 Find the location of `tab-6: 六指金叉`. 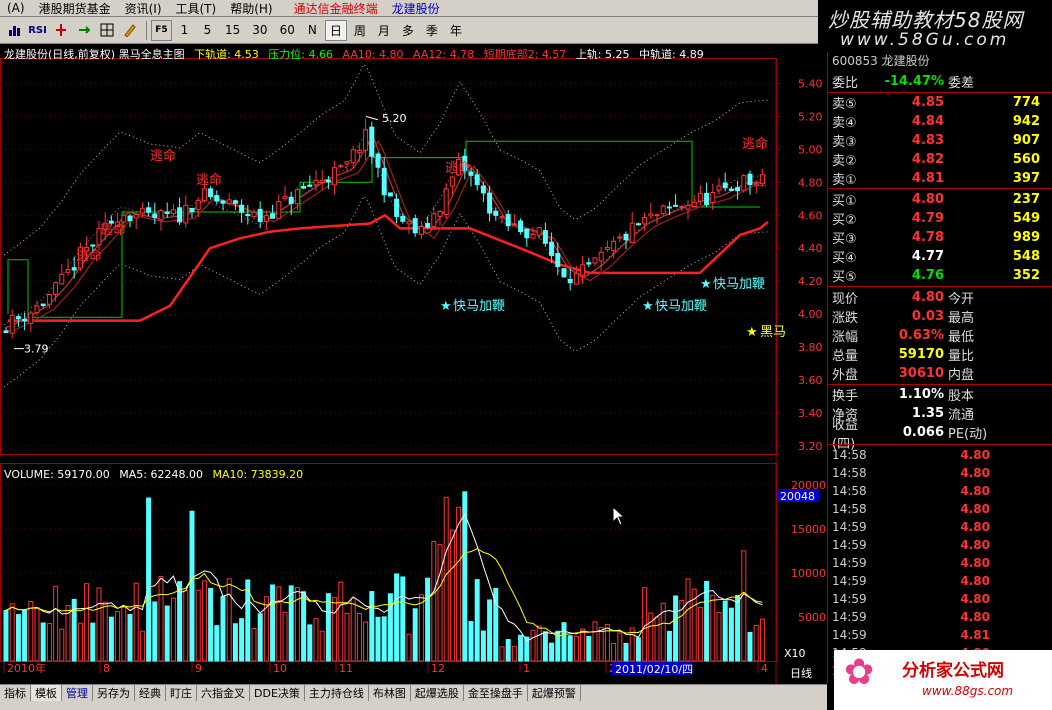

tab-6: 六指金叉 is located at coordinates (223, 693).